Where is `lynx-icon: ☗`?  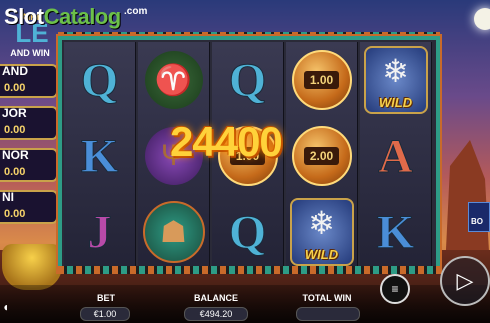
lynx-icon: ☗ is located at coordinates (173, 232).